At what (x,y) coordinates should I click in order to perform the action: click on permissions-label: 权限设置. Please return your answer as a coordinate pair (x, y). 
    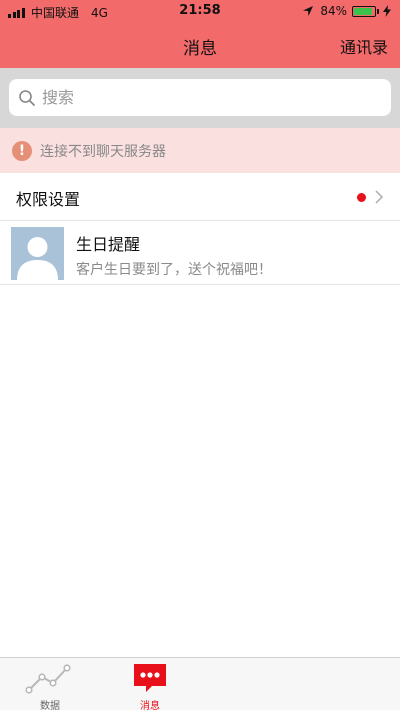
    Looking at the image, I should click on (48, 199).